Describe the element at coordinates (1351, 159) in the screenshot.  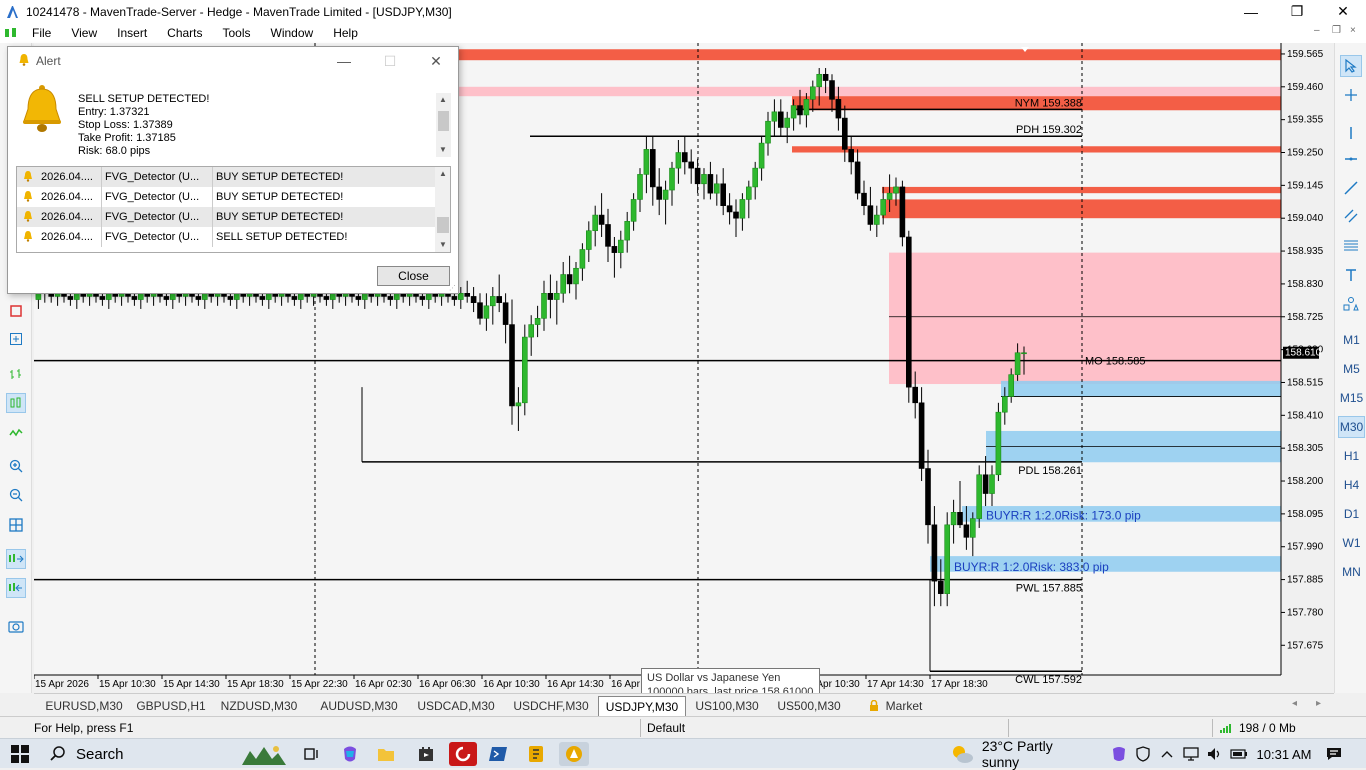
I see `horizontal-line-icon` at that location.